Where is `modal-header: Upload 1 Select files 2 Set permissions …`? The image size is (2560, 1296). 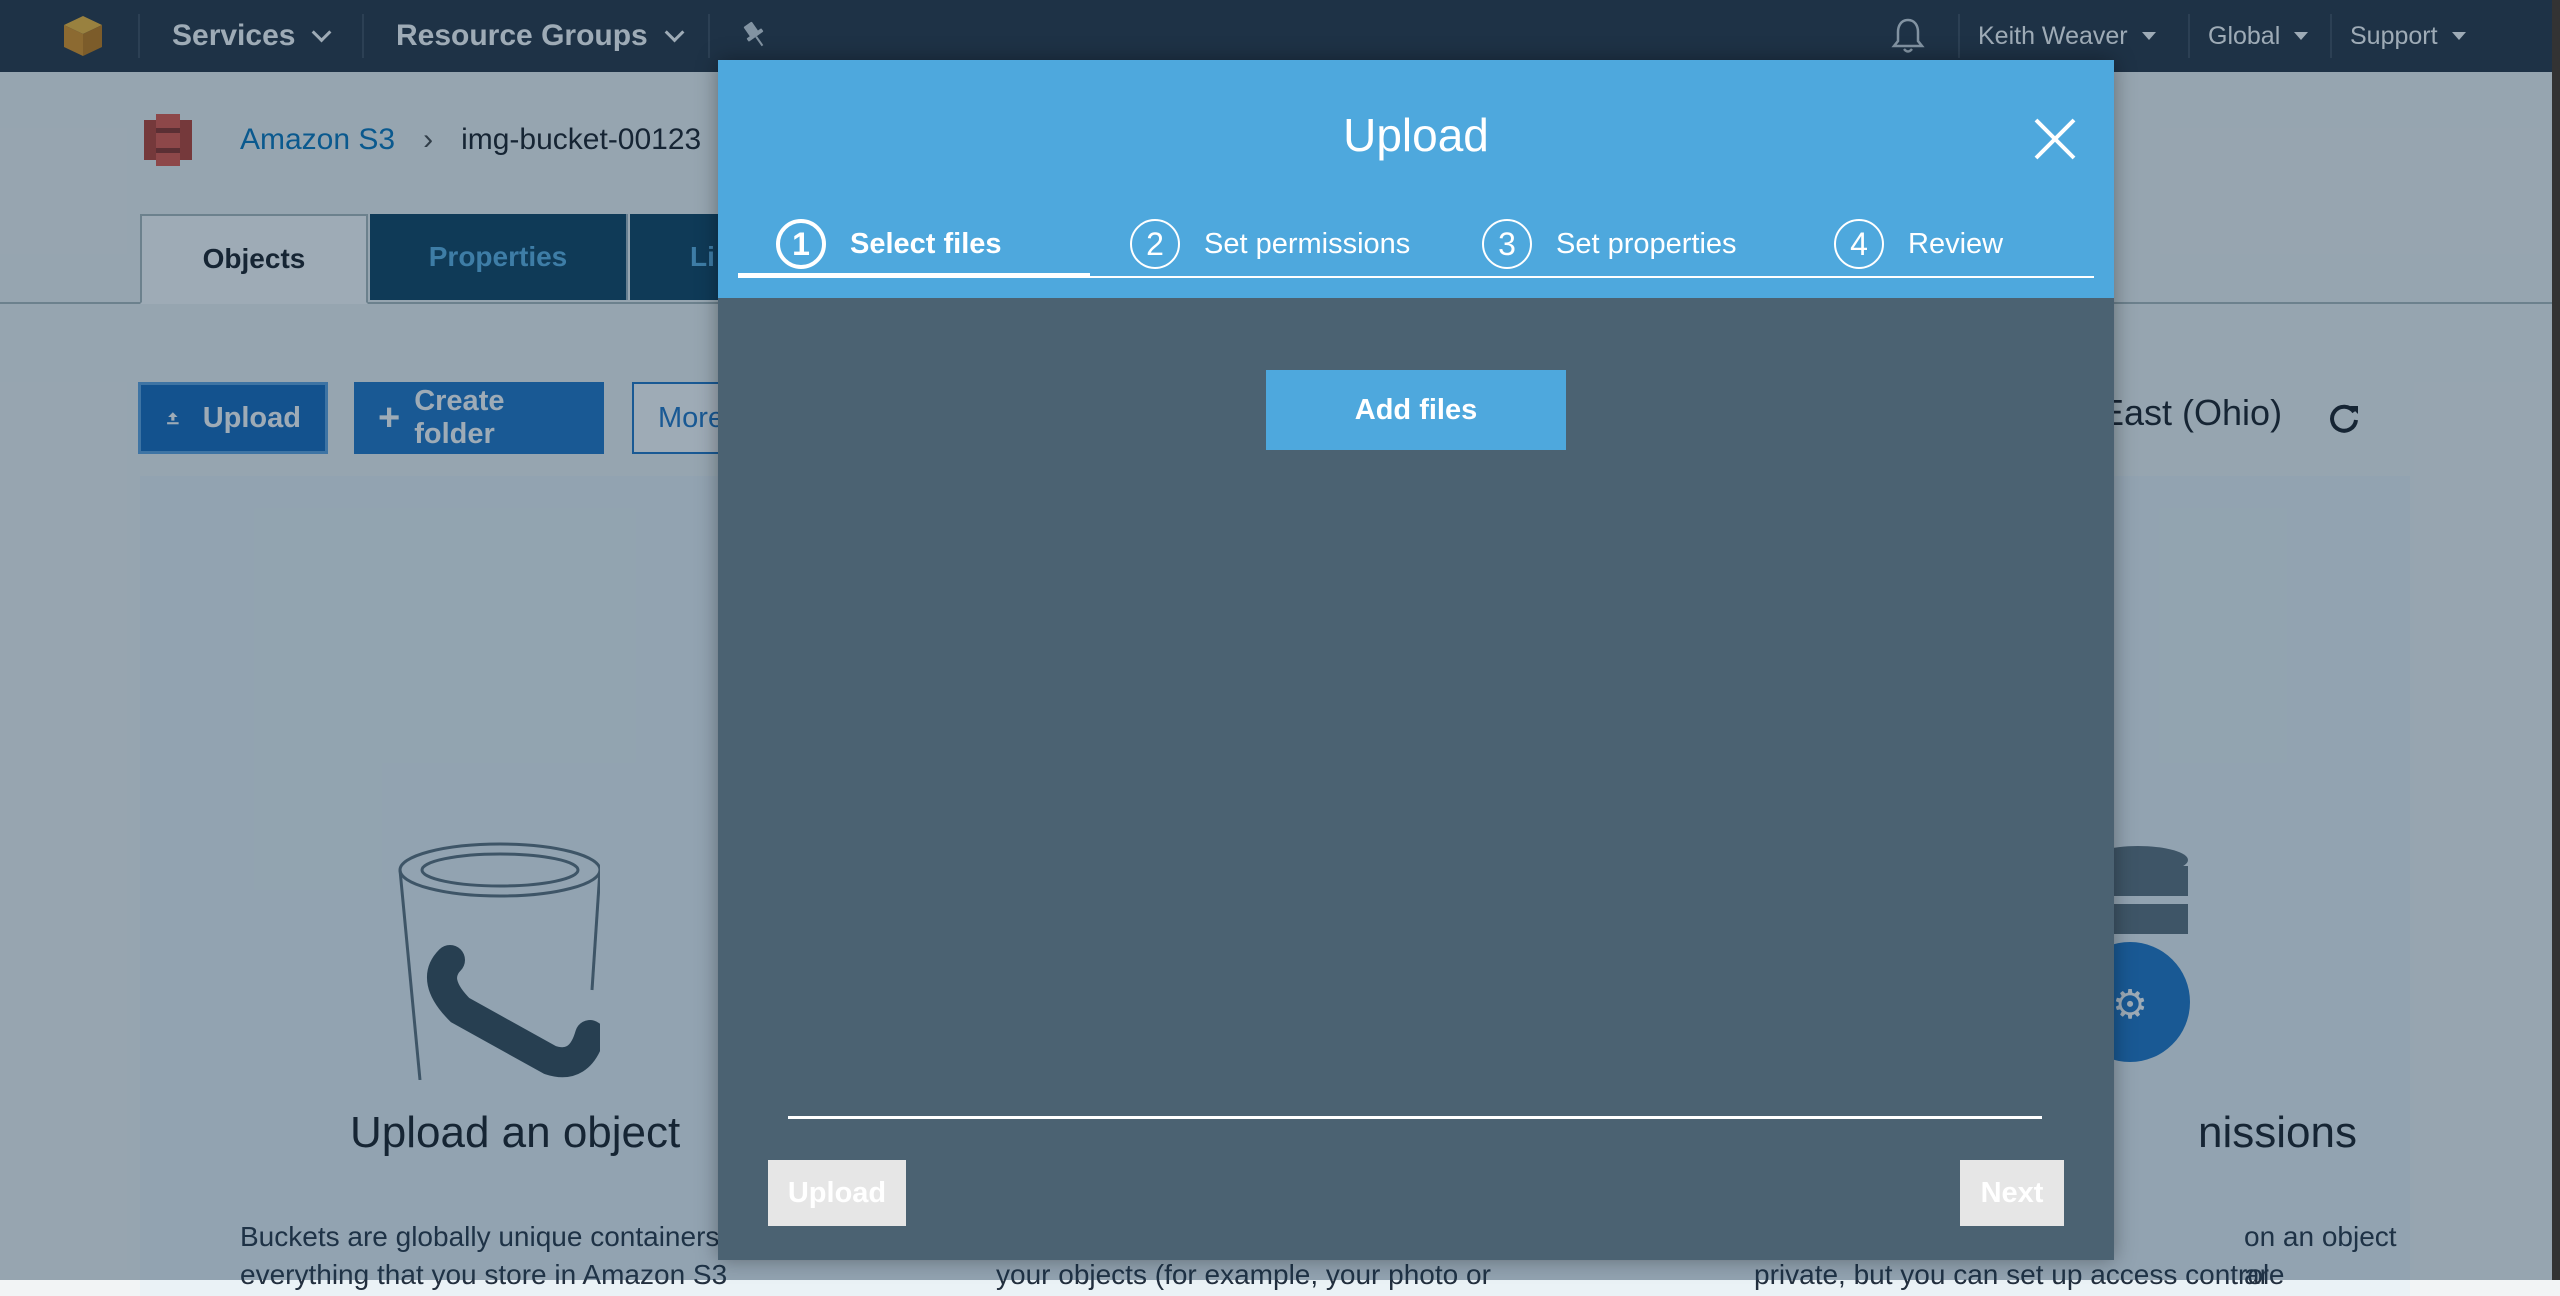
modal-header: Upload 1 Select files 2 Set permissions … is located at coordinates (1416, 179).